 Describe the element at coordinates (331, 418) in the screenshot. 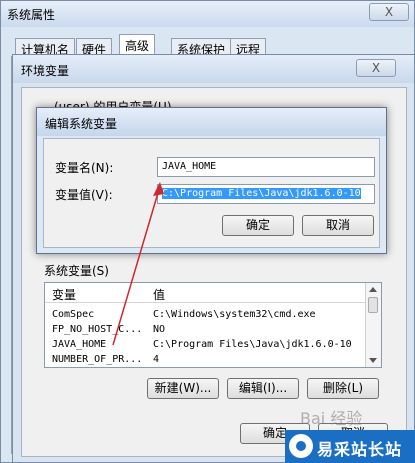

I see `baidu-watermark: Bai 经验` at that location.